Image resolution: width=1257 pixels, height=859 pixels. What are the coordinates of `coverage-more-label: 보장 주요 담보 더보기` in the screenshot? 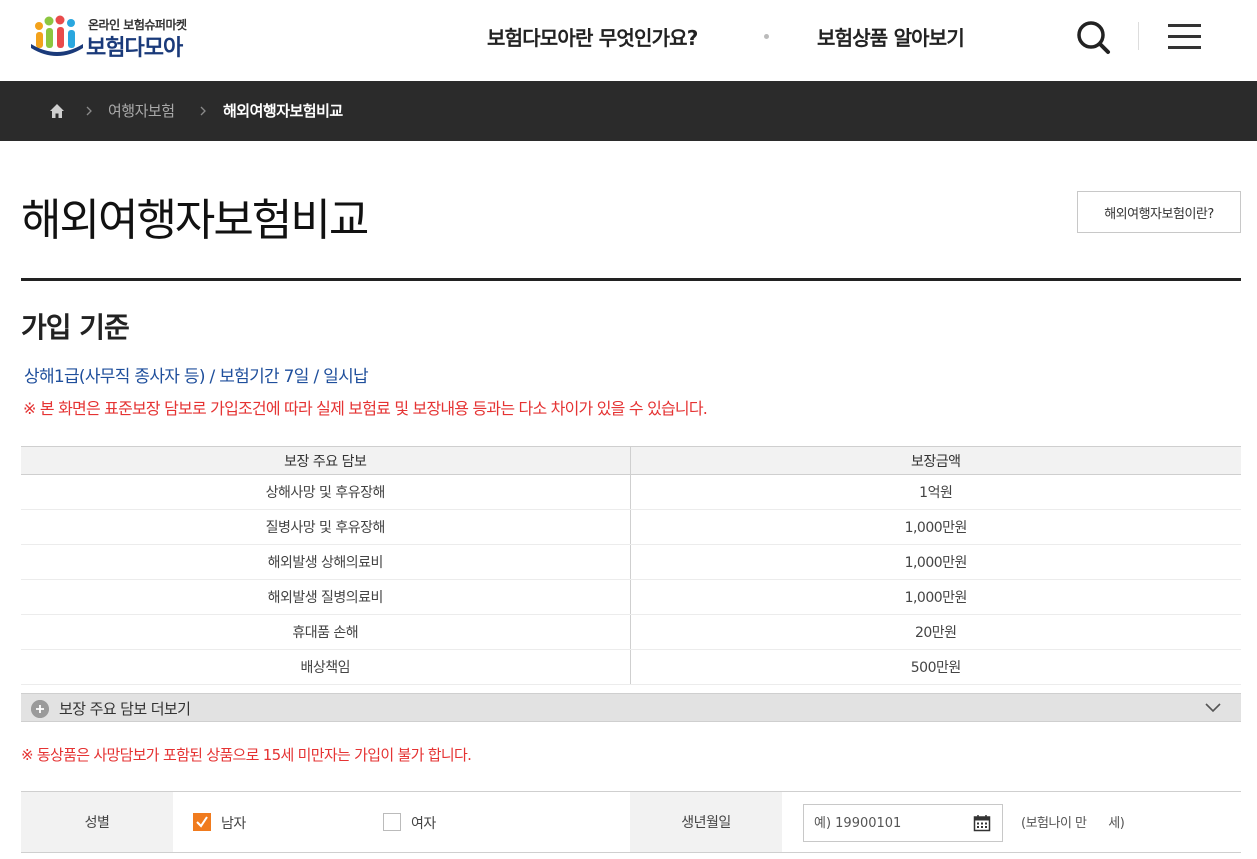 It's located at (125, 709).